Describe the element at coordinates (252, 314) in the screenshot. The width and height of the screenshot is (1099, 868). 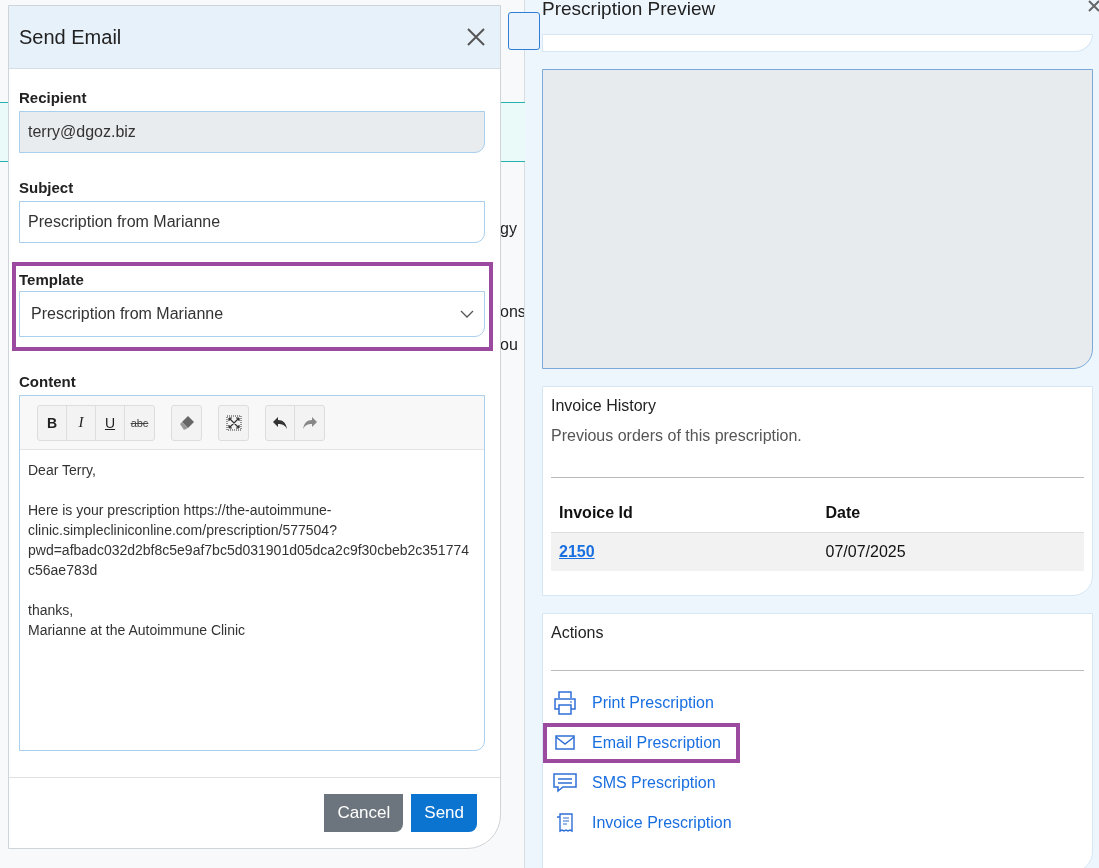
I see `template-dropdown: Prescription from Marianne` at that location.